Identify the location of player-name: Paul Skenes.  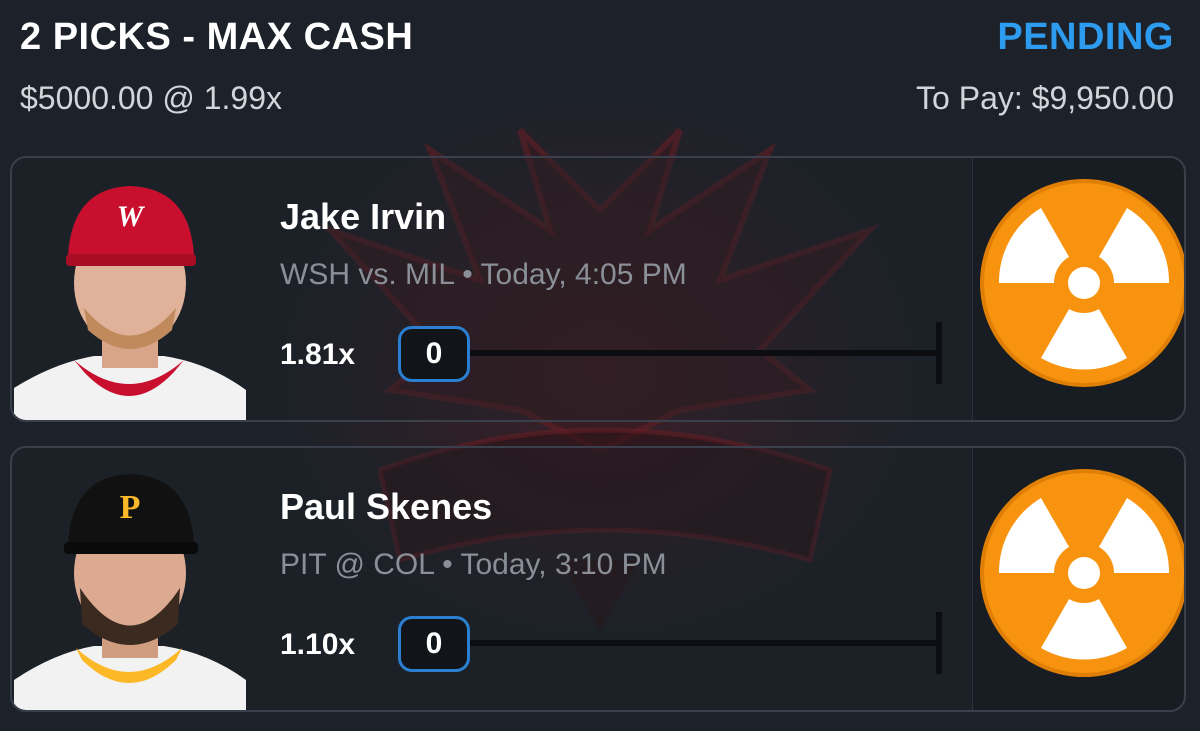
(386, 506).